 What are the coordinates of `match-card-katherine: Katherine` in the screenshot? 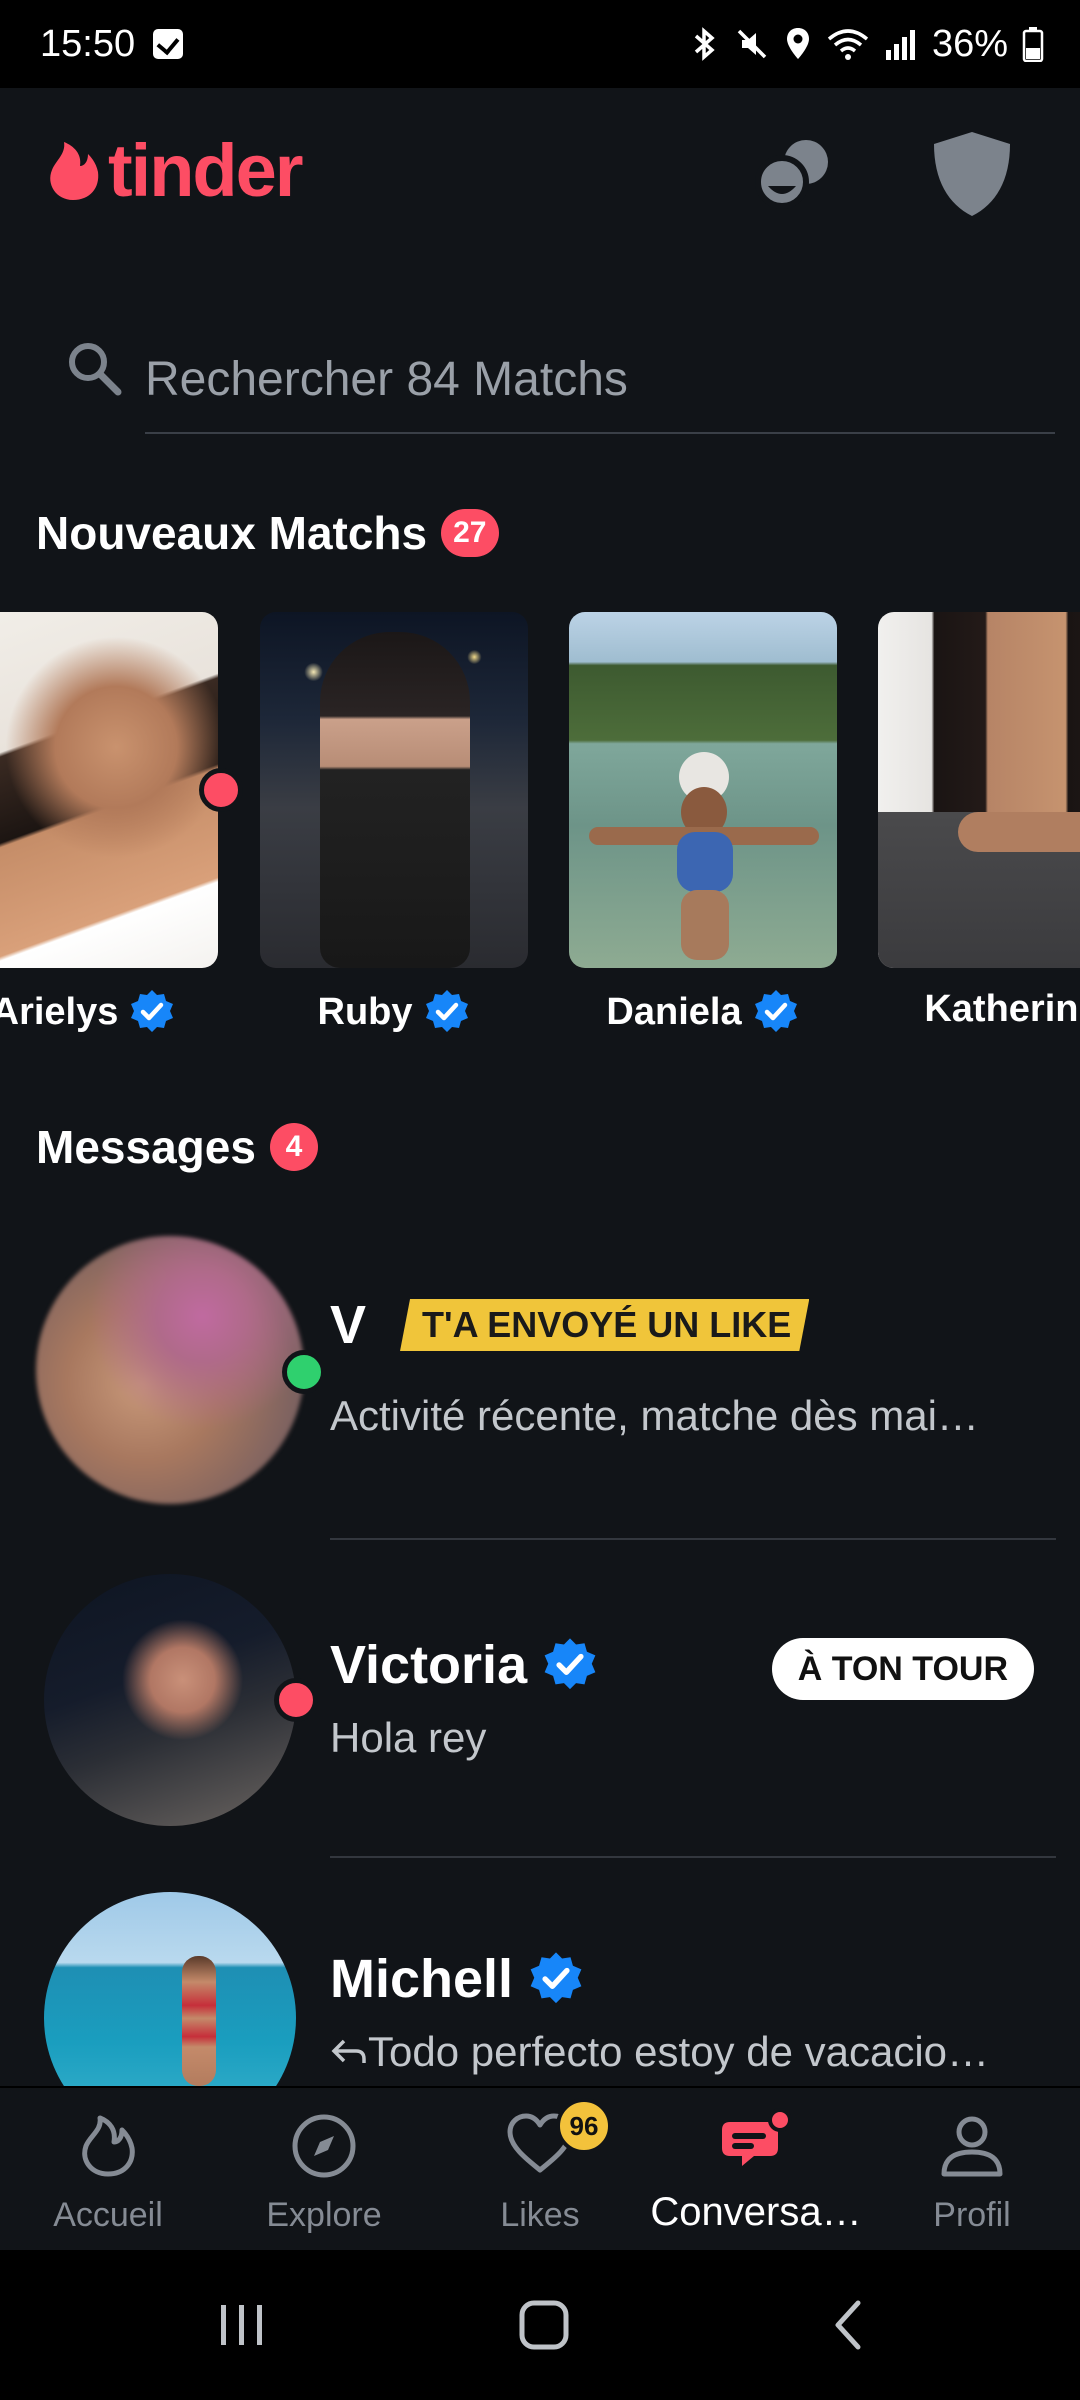 It's located at (979, 821).